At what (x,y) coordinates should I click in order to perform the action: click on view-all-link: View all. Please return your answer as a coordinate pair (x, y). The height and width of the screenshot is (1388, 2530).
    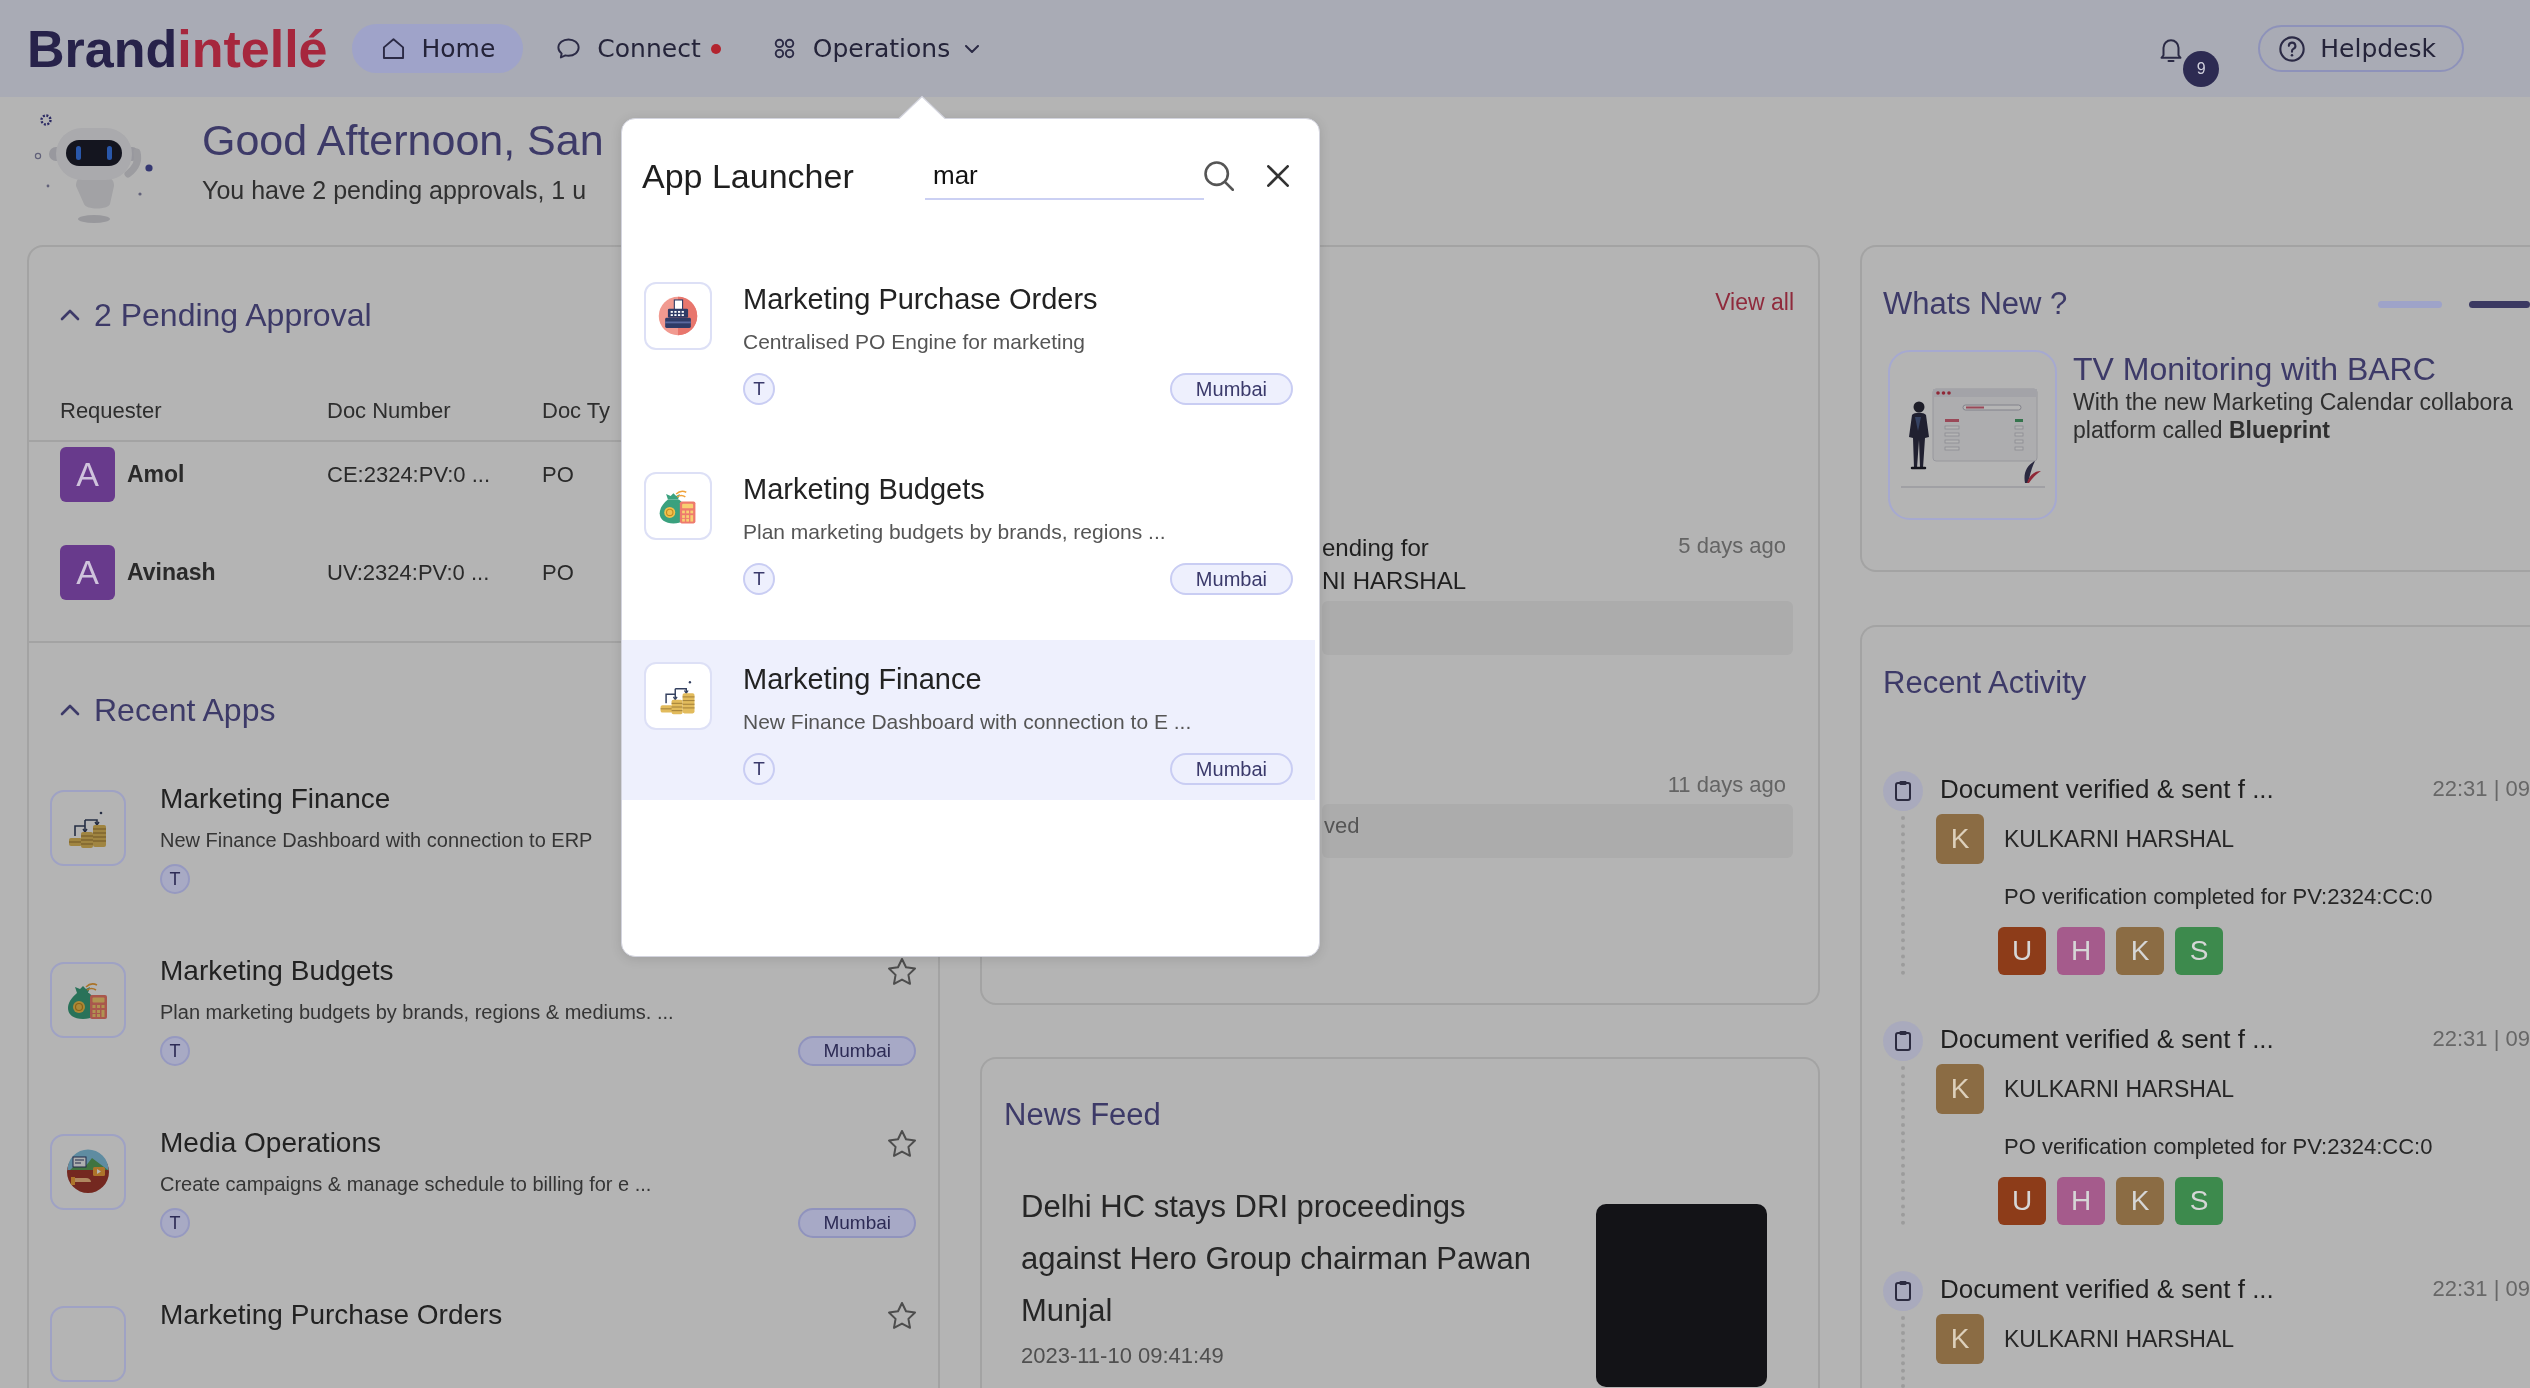
    Looking at the image, I should click on (1754, 302).